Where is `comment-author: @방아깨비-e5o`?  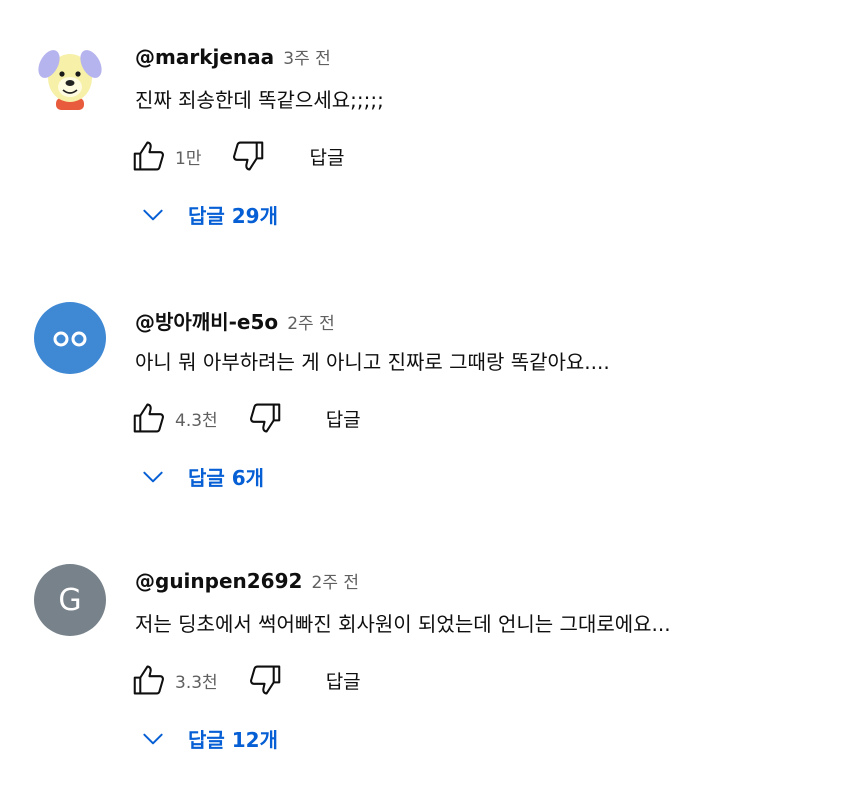 comment-author: @방아깨비-e5o is located at coordinates (206, 322).